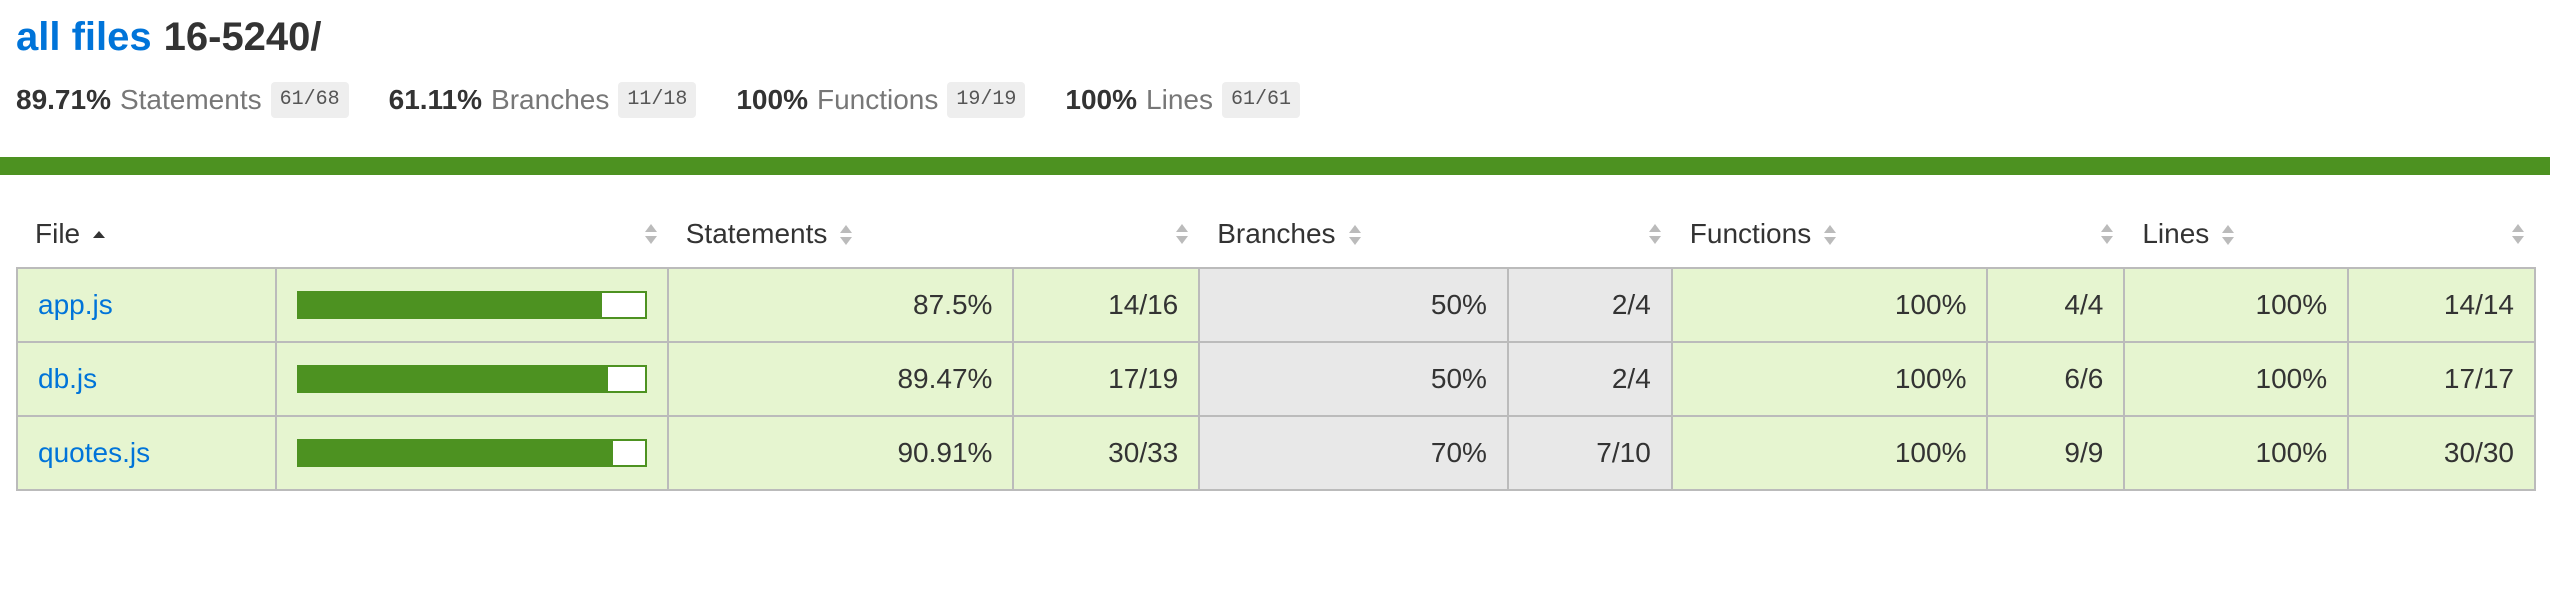 This screenshot has width=2550, height=602. I want to click on summary-branches: 61.11% Branches 11/18, so click(543, 100).